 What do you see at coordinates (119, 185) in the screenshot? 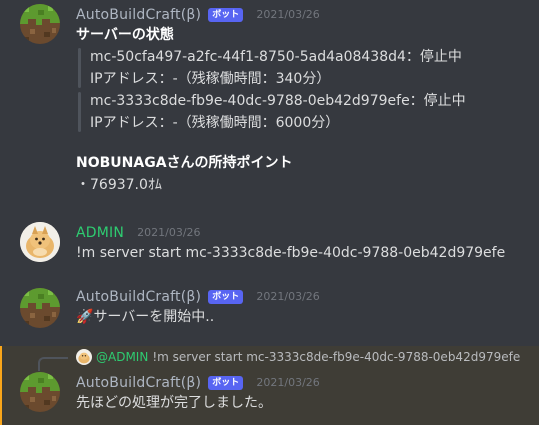
I see `points-value: ・76937.0ｵﾑ` at bounding box center [119, 185].